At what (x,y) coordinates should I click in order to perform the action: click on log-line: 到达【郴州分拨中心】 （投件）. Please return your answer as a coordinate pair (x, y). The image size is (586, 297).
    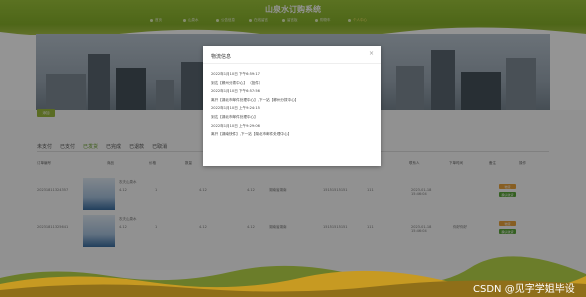
    Looking at the image, I should click on (237, 82).